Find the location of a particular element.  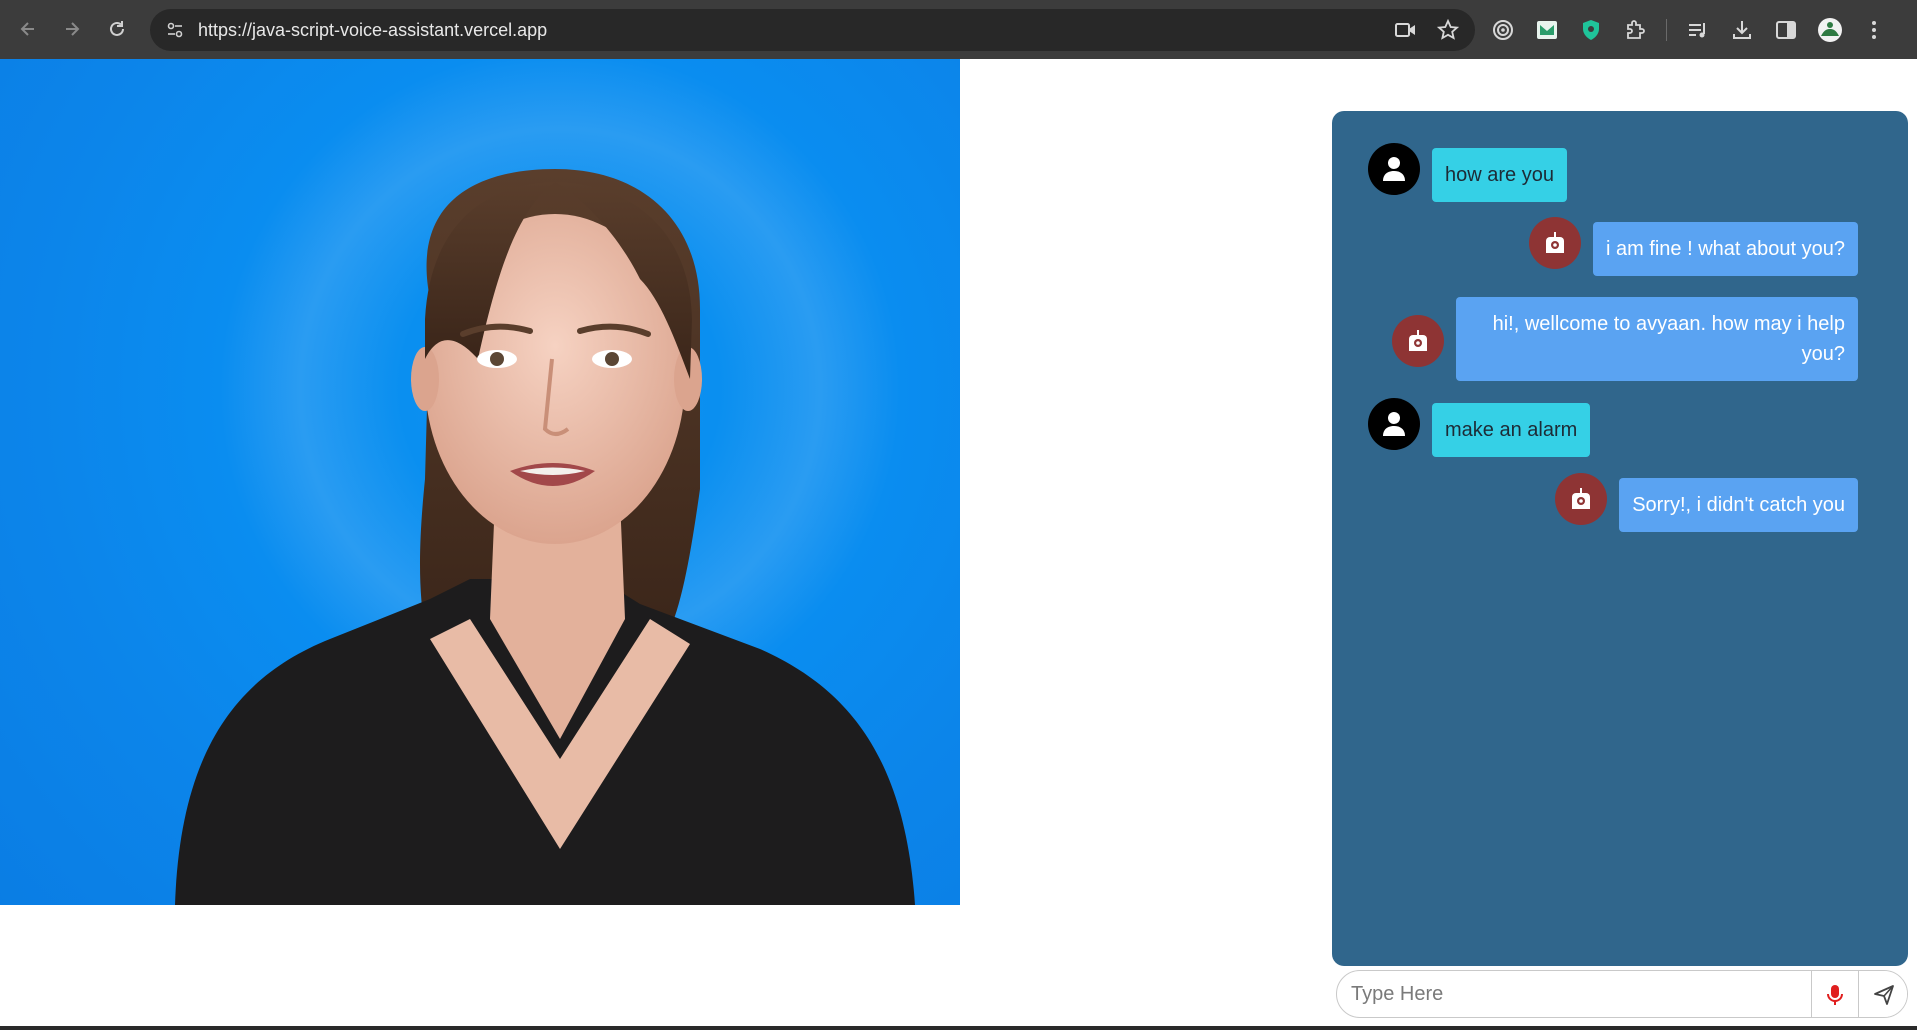

forward-arrow-icon is located at coordinates (73, 29).